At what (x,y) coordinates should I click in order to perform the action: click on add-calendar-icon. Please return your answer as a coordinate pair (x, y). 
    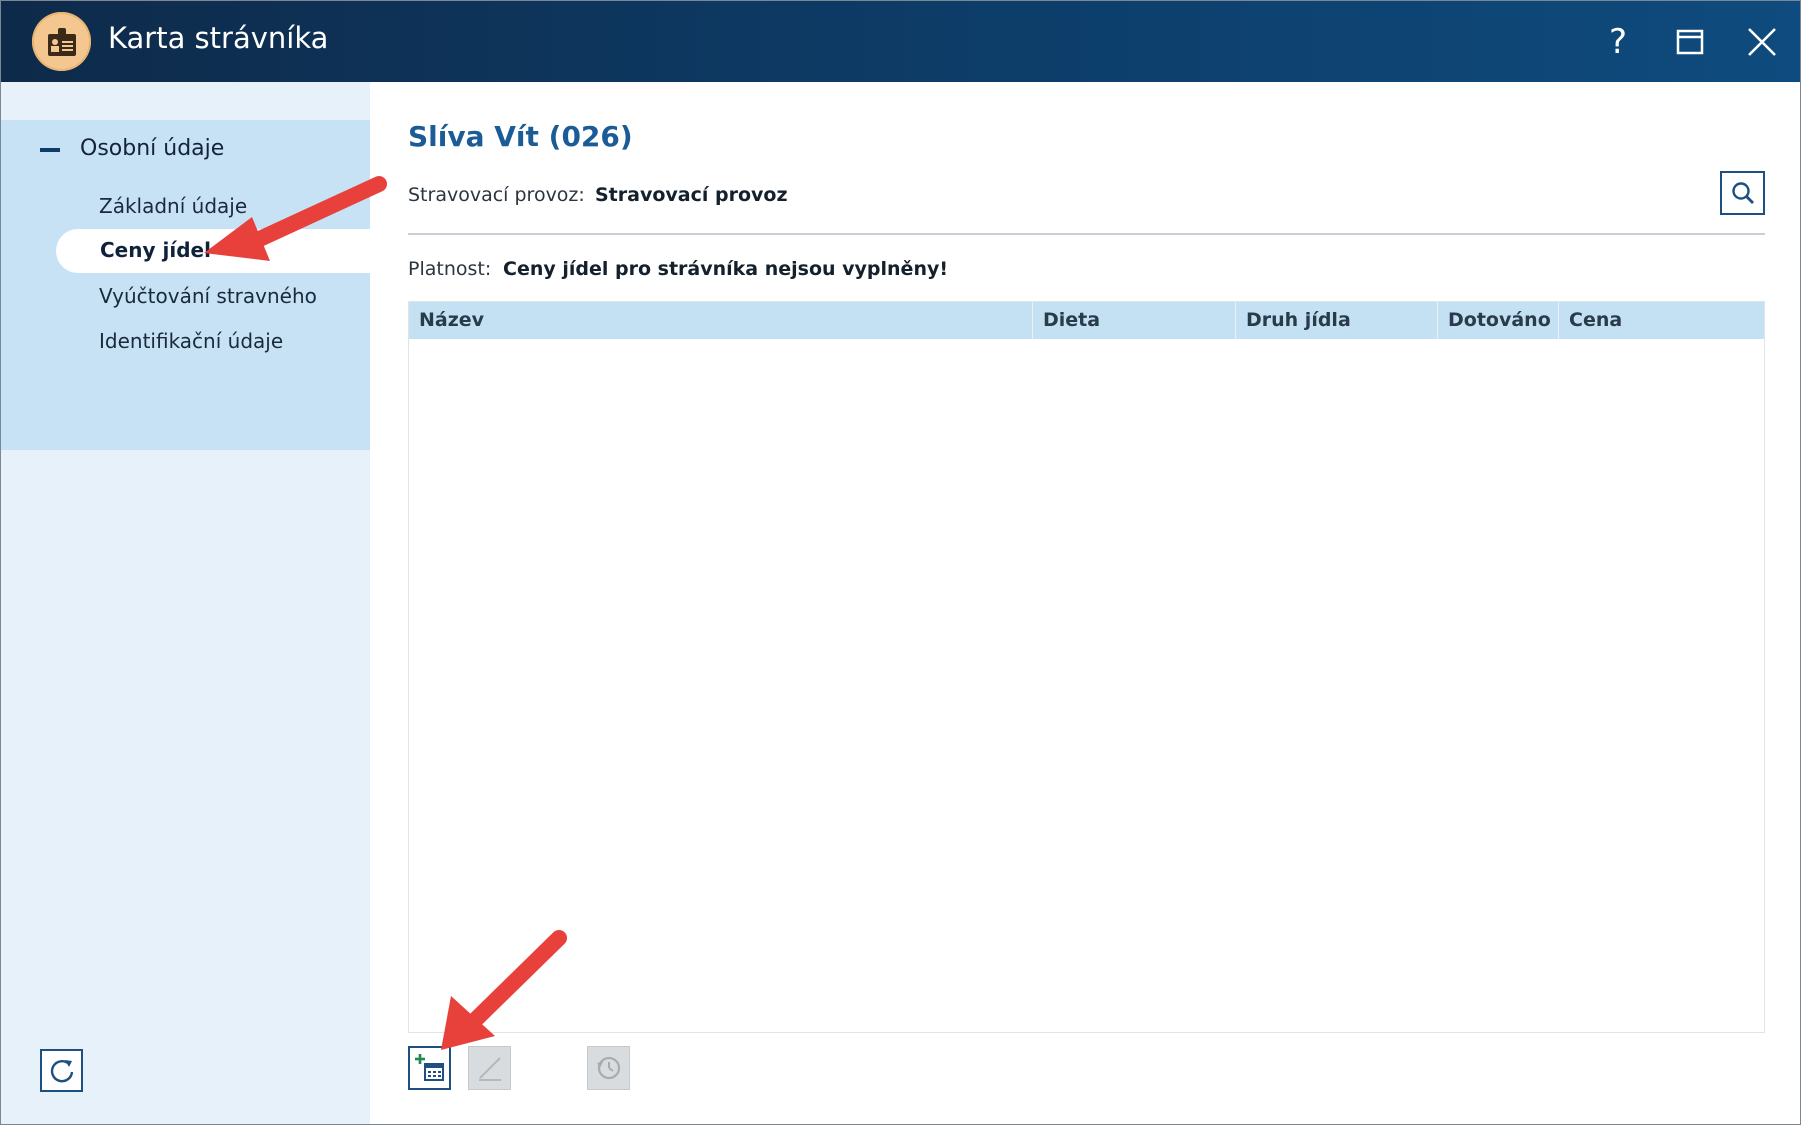
    Looking at the image, I should click on (429, 1067).